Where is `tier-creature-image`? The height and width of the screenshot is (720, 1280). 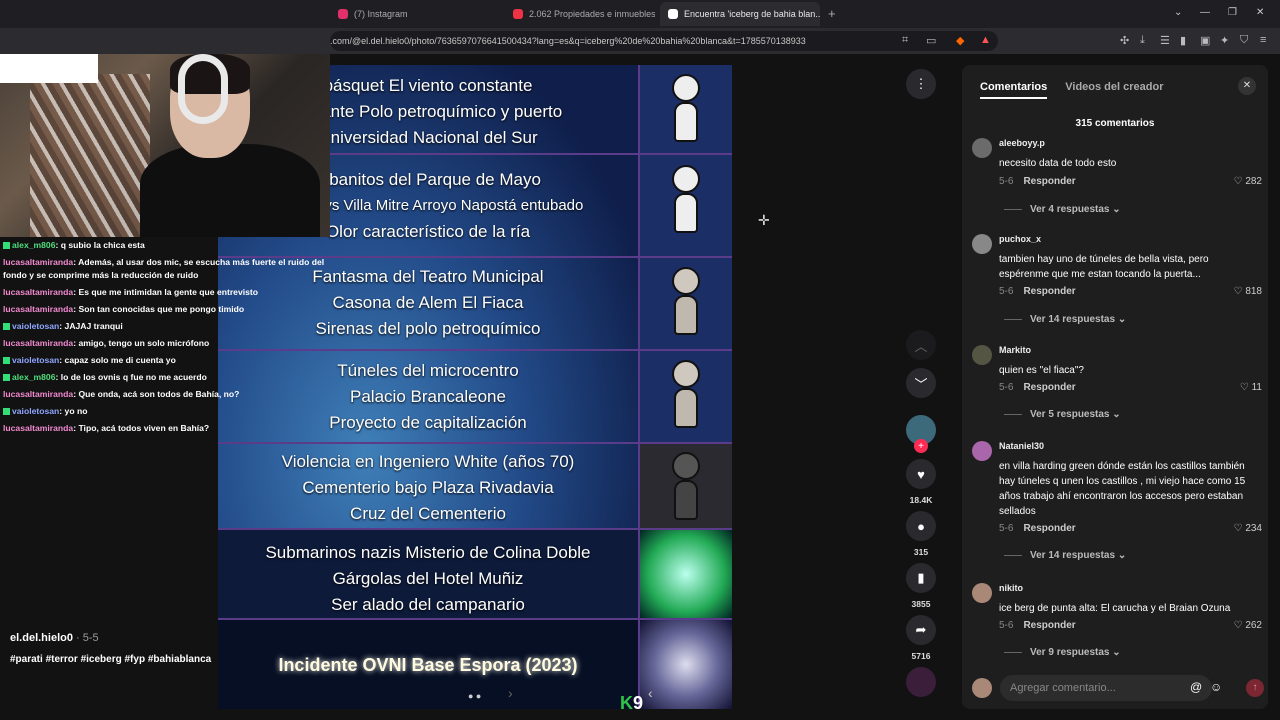
tier-creature-image is located at coordinates (685, 574).